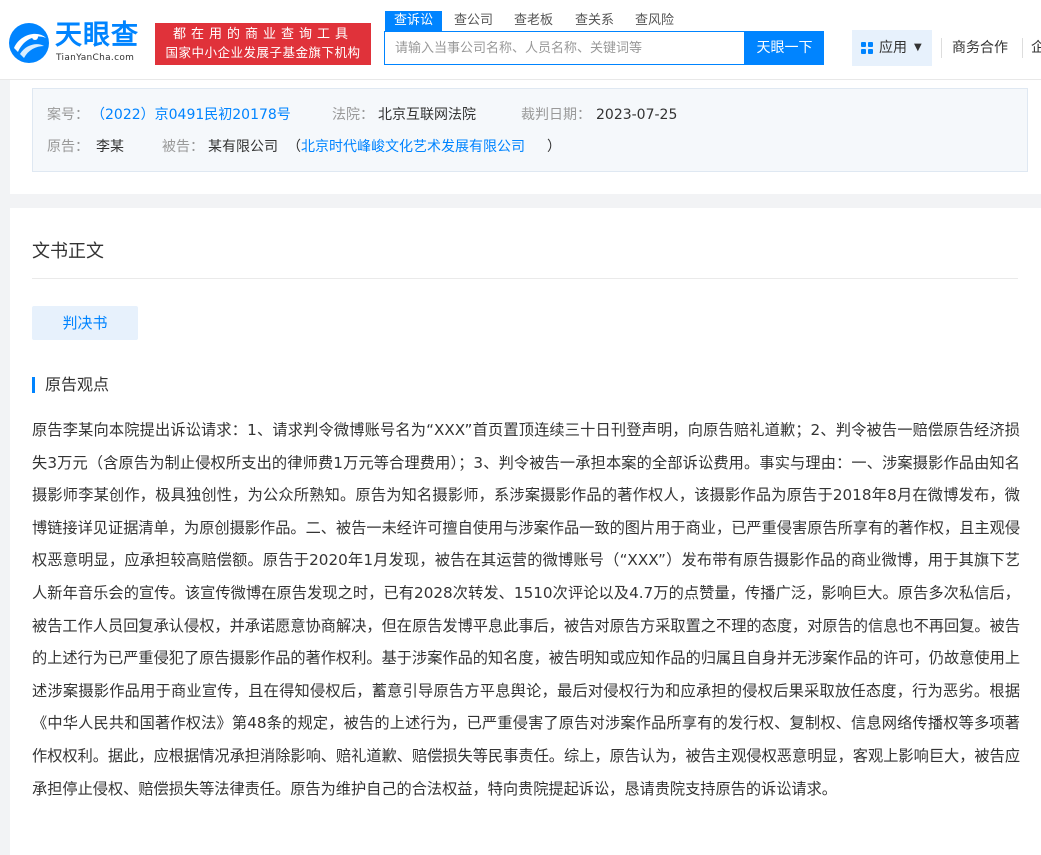 The height and width of the screenshot is (855, 1041). What do you see at coordinates (980, 48) in the screenshot?
I see `business-cooperation-link: 商务合作` at bounding box center [980, 48].